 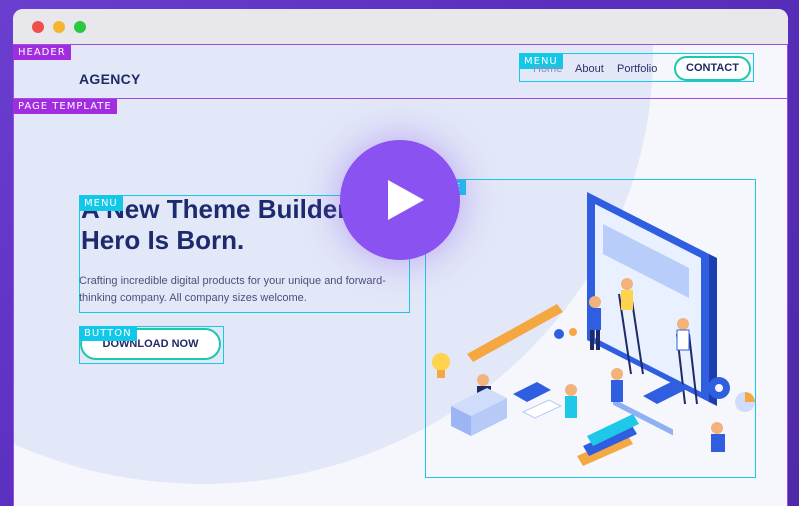 What do you see at coordinates (110, 79) in the screenshot?
I see `site-logo: AGENCY` at bounding box center [110, 79].